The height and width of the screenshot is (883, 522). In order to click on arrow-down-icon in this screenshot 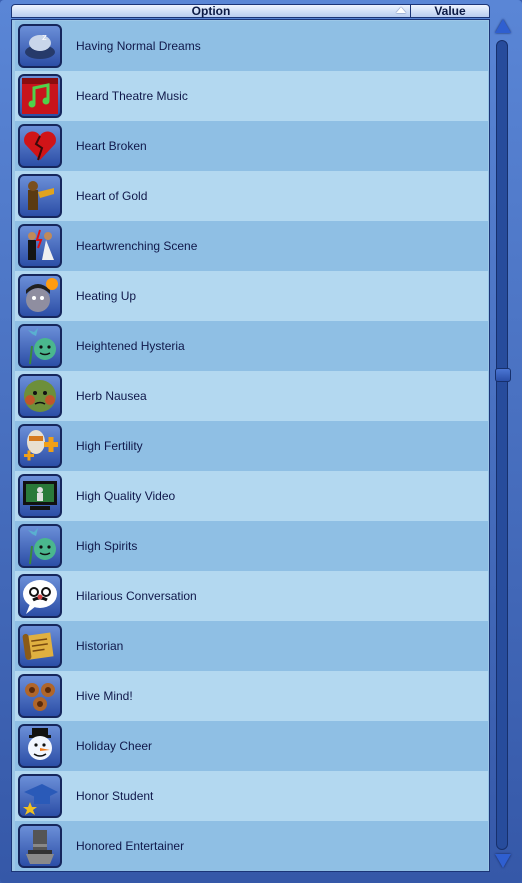, I will do `click(503, 861)`.